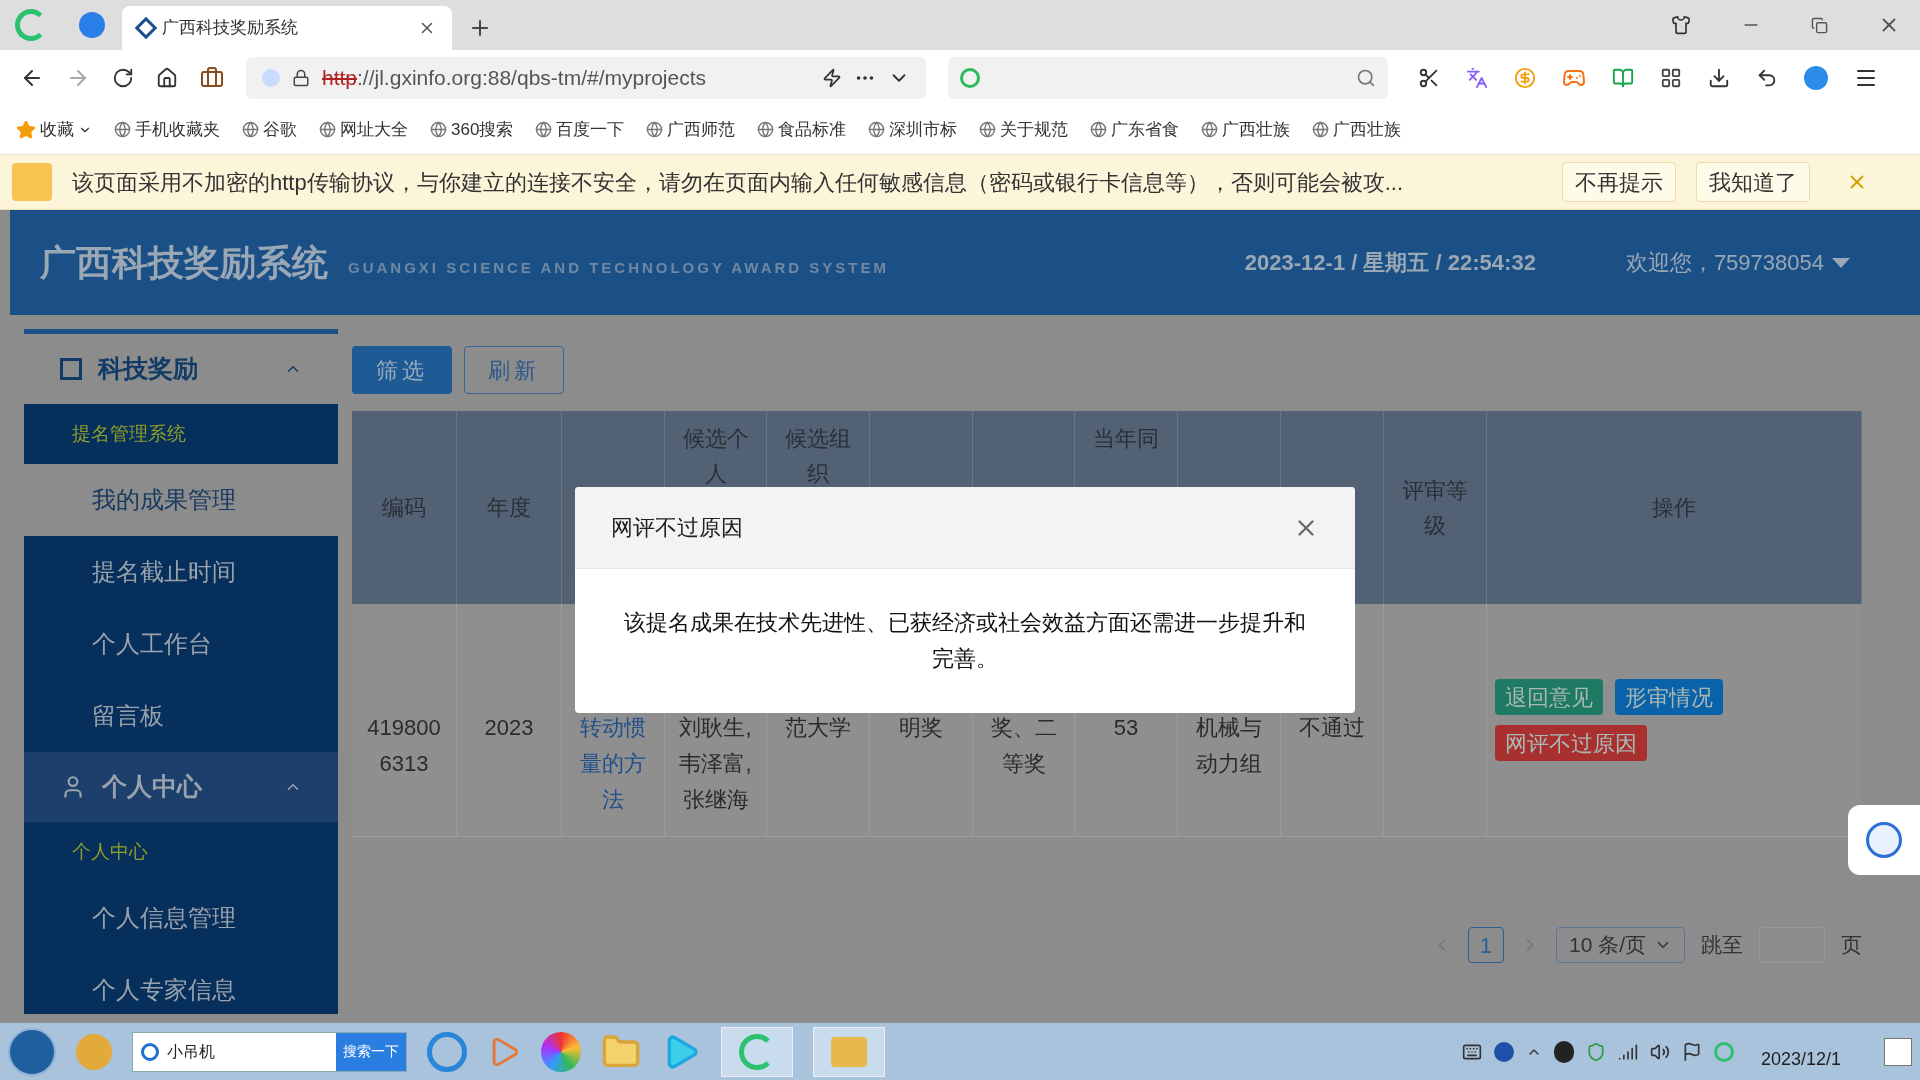 The image size is (1920, 1080). Describe the element at coordinates (1435, 508) in the screenshot. I see `column-header: 评审等级` at that location.